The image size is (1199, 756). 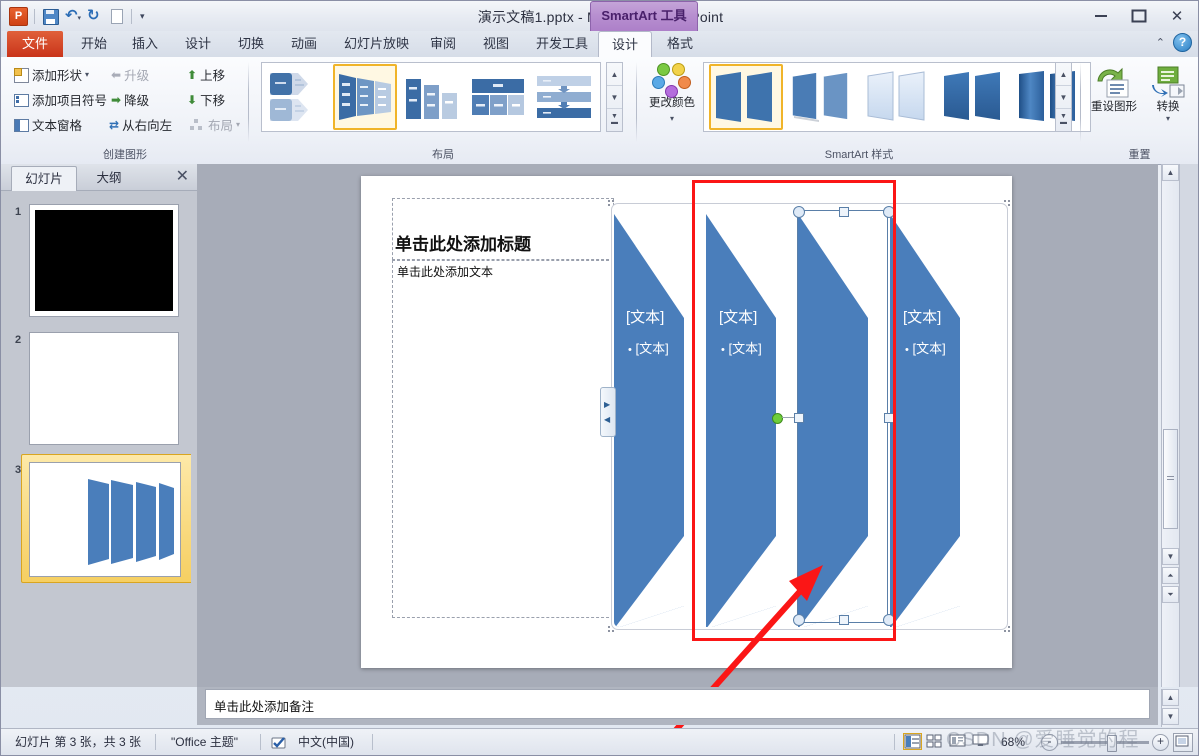 I want to click on view-slideshow-button, so click(x=981, y=741).